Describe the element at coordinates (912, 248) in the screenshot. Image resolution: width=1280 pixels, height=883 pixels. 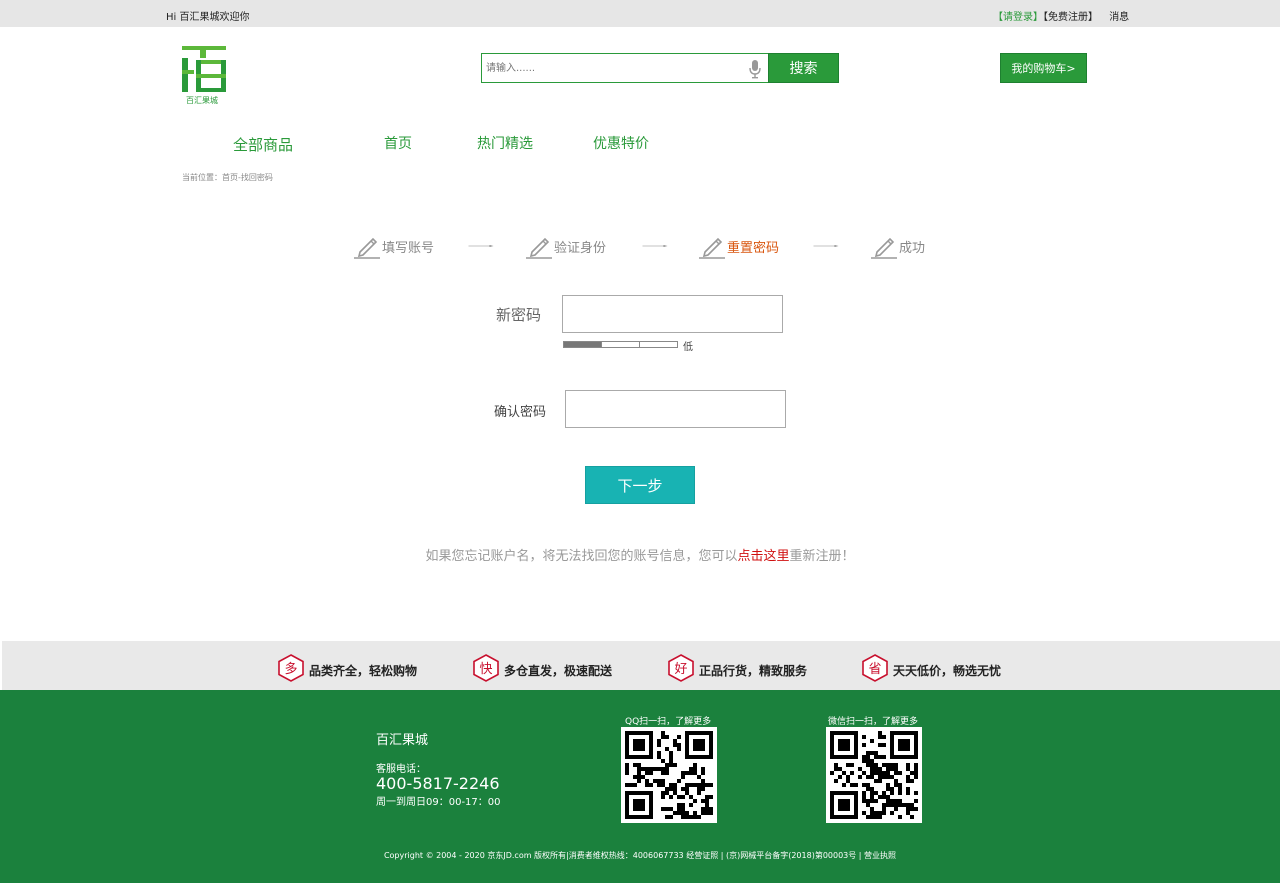
I see `step-label: 成功` at that location.